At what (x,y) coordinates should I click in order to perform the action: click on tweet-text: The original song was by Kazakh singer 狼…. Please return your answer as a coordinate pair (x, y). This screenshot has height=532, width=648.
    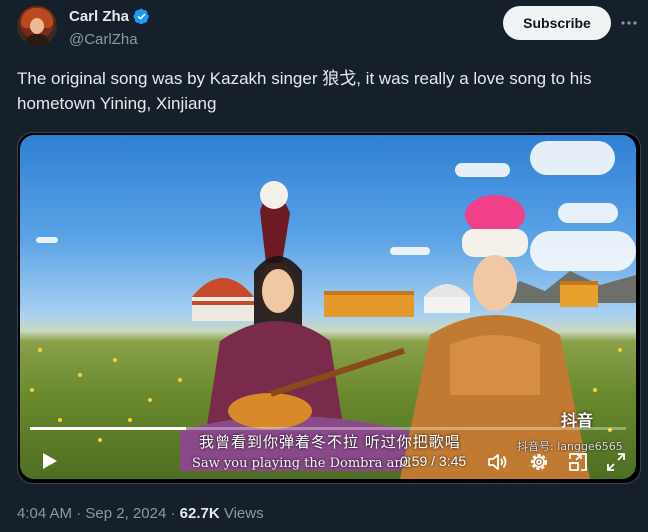
    Looking at the image, I should click on (304, 91).